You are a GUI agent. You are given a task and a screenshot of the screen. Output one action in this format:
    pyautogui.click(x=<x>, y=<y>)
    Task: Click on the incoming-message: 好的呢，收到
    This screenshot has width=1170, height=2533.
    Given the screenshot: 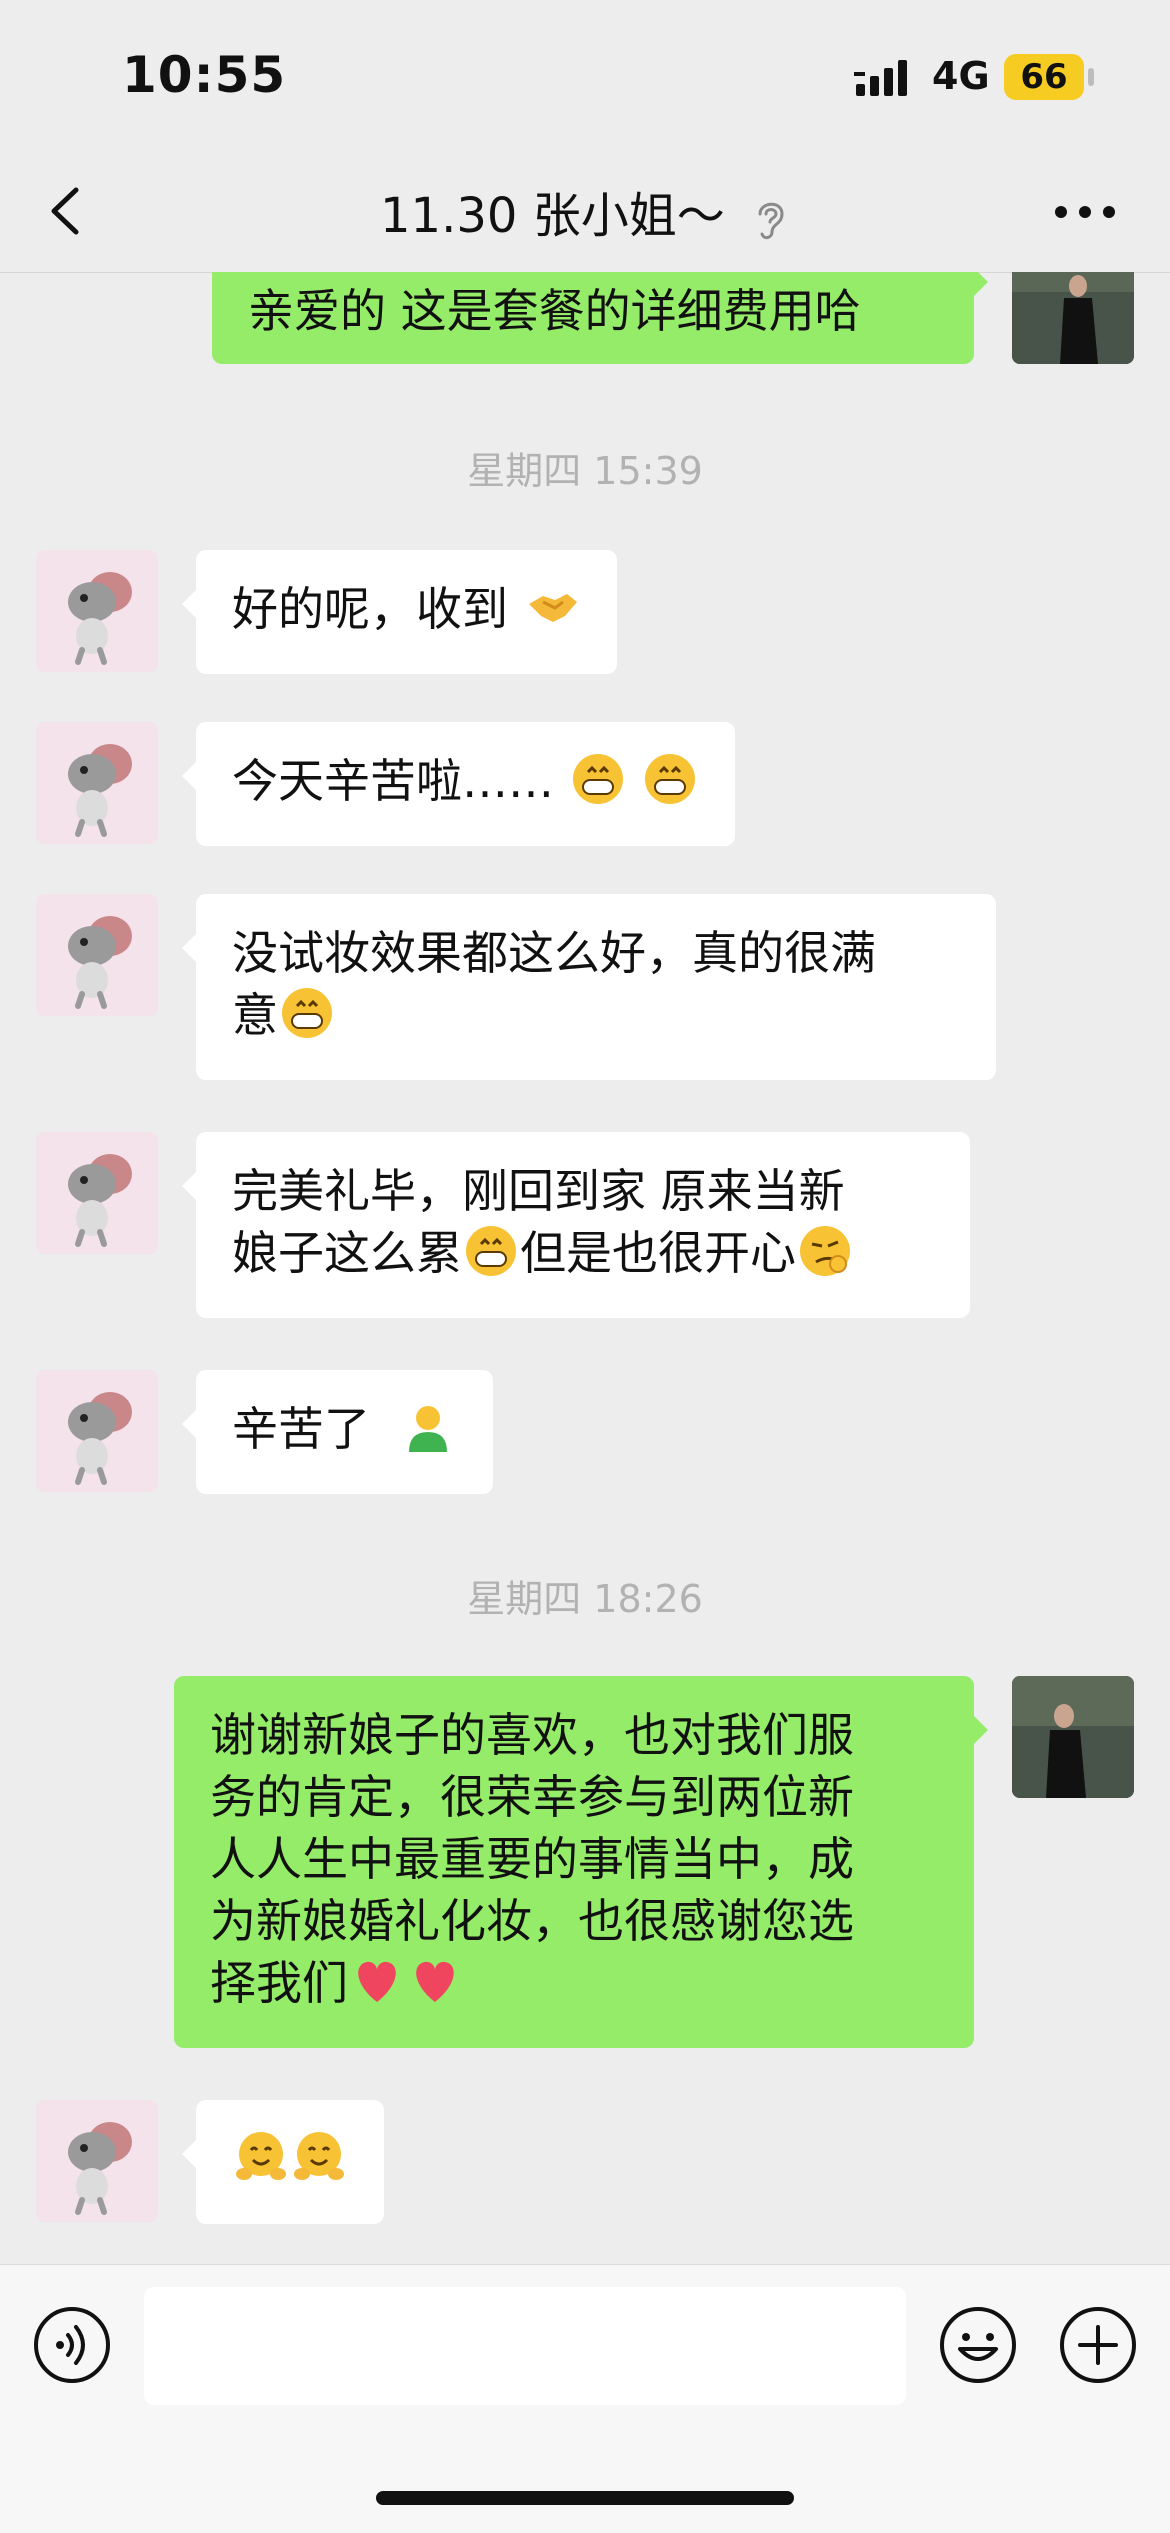 What is the action you would take?
    pyautogui.click(x=399, y=612)
    